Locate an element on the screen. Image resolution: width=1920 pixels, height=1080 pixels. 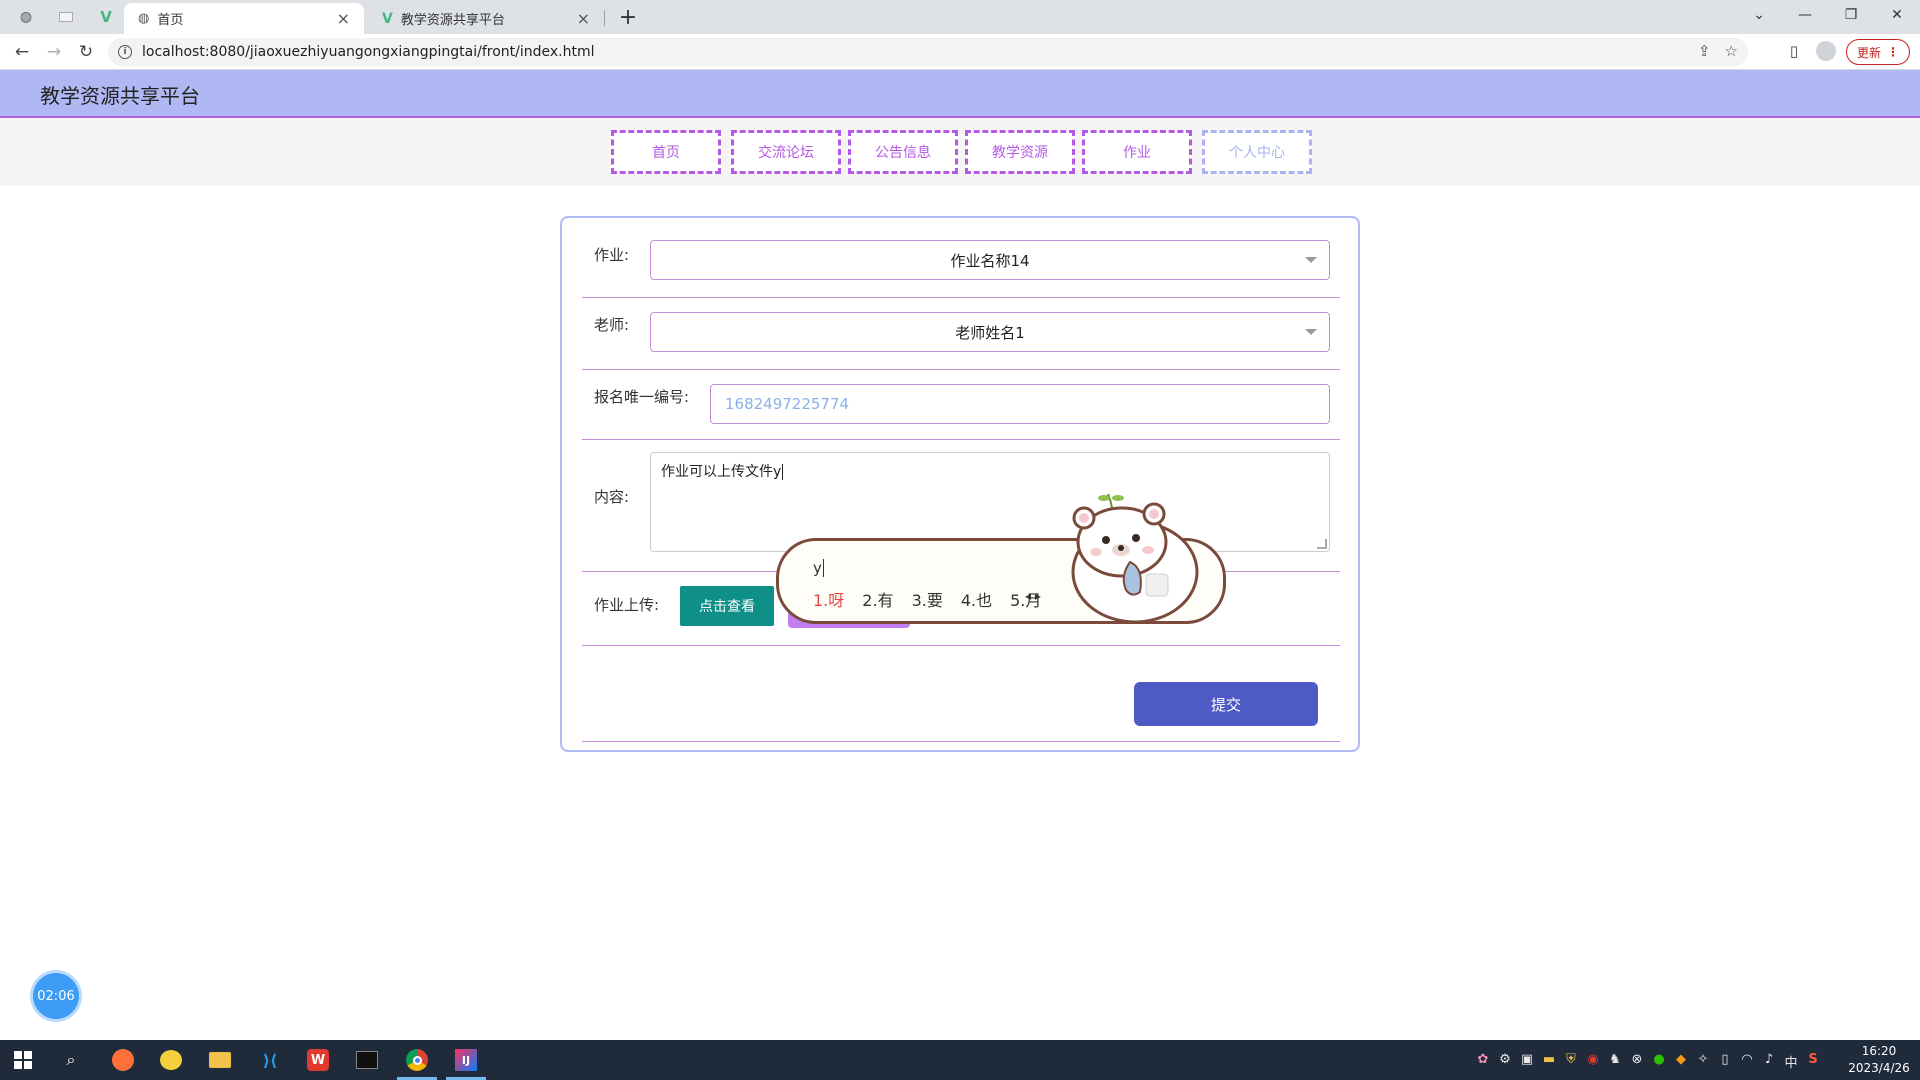
tray-app-icon: ✿ is located at coordinates (1483, 1061).